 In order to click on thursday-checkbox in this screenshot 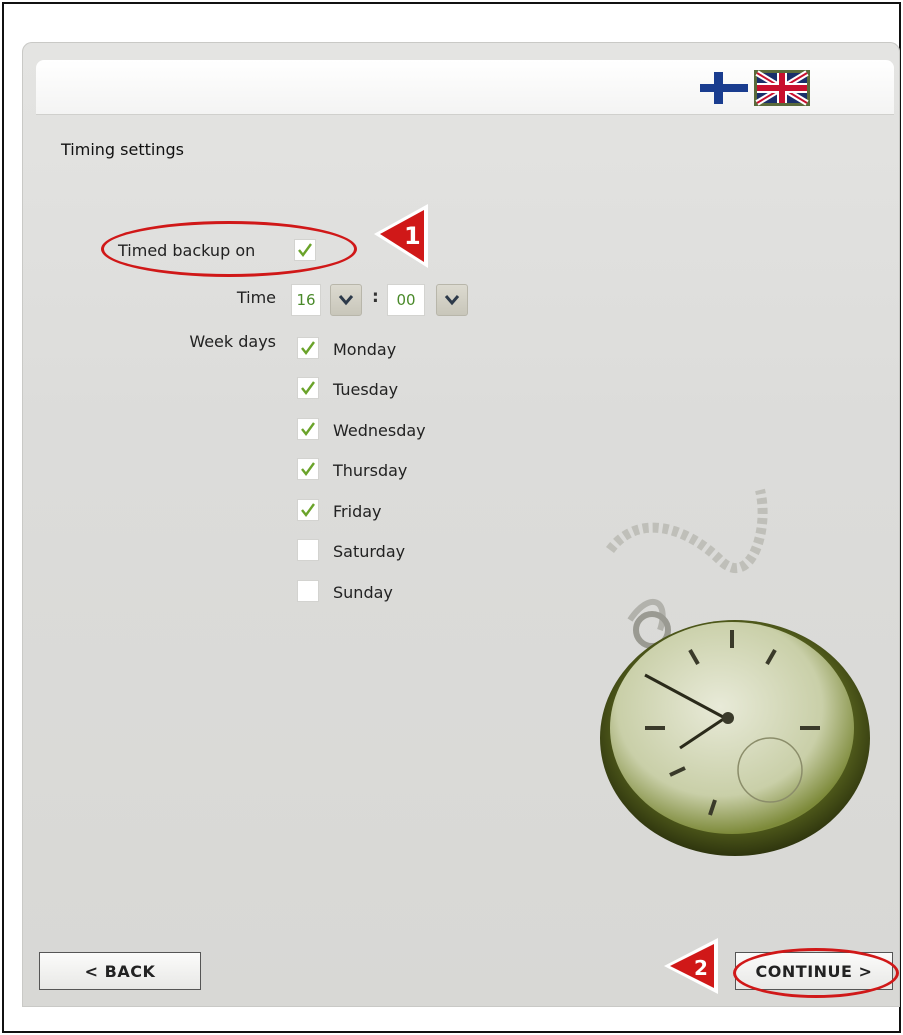, I will do `click(308, 469)`.